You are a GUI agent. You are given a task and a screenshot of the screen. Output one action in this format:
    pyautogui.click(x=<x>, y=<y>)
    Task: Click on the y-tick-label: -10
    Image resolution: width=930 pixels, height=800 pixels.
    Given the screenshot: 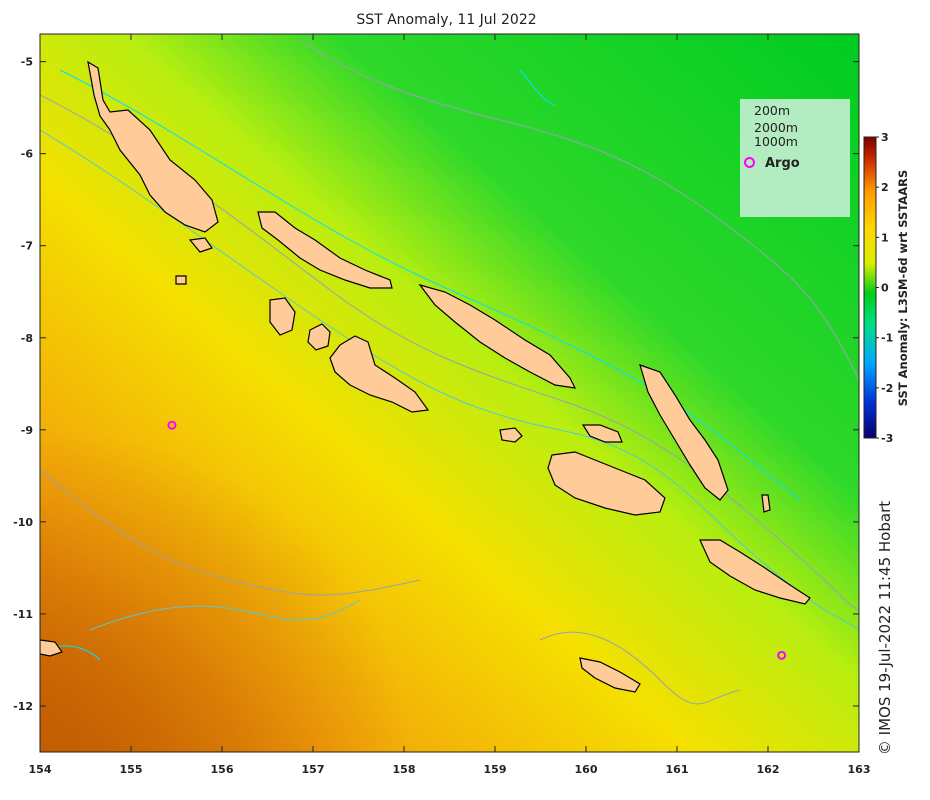 What is the action you would take?
    pyautogui.click(x=23, y=522)
    